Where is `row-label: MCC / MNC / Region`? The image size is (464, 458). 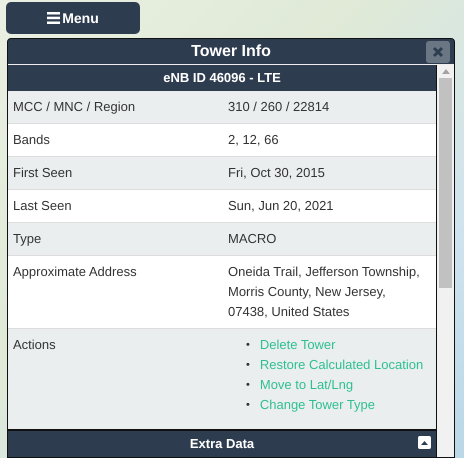 row-label: MCC / MNC / Region is located at coordinates (74, 107).